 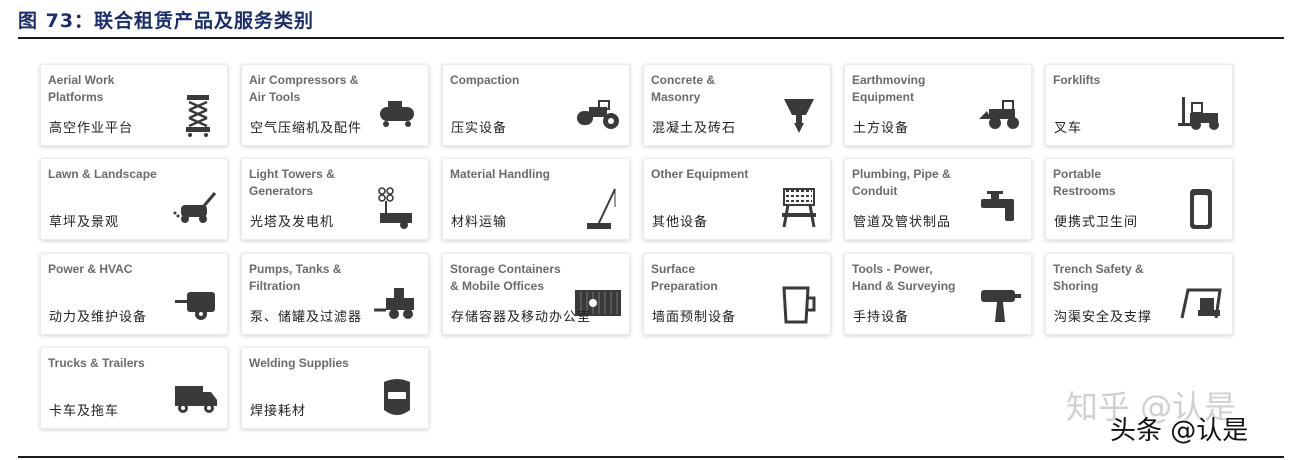 I want to click on category-name-en: Plumbing, Pipe & Conduit, so click(x=901, y=182).